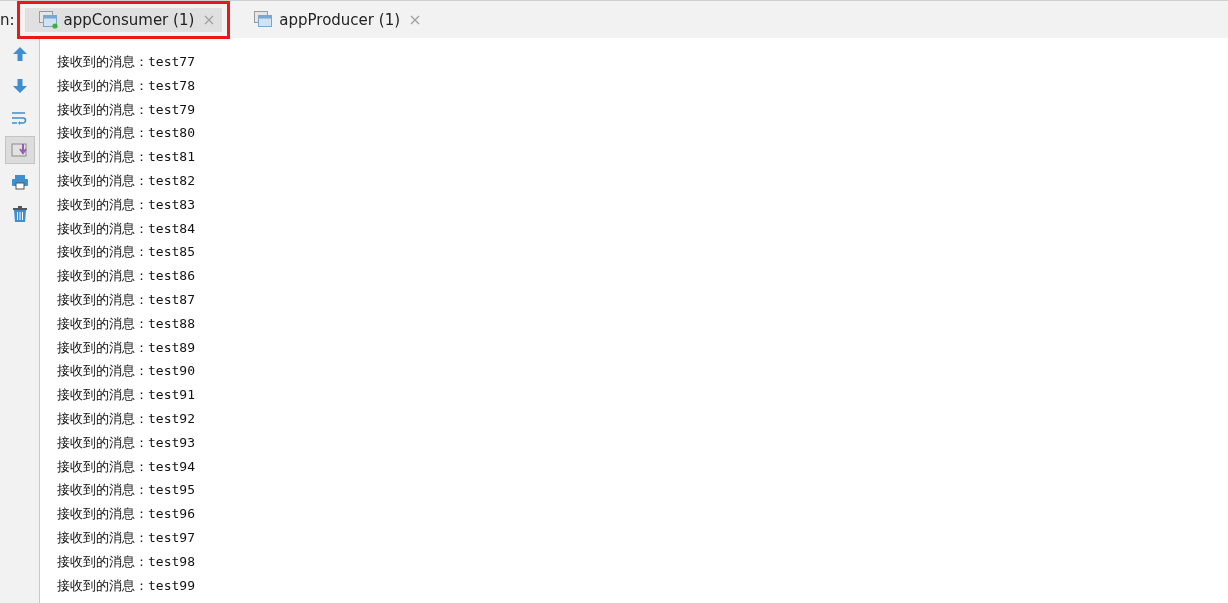  Describe the element at coordinates (126, 418) in the screenshot. I see `console-line: 接收到的消息：test92` at that location.